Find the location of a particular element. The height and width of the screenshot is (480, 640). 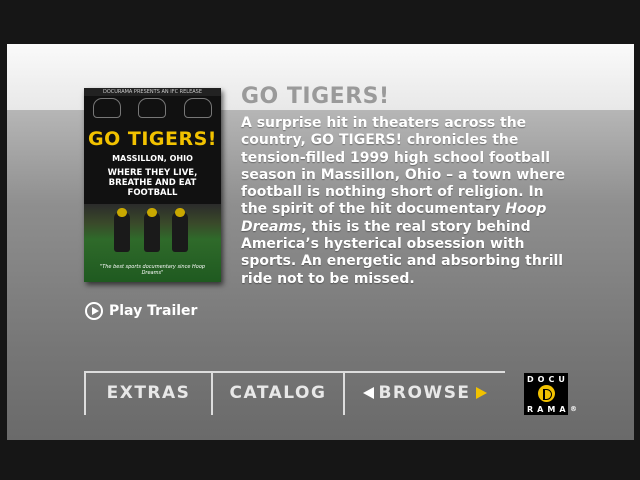

cover-location: MASSILLON, OHIO is located at coordinates (152, 158).